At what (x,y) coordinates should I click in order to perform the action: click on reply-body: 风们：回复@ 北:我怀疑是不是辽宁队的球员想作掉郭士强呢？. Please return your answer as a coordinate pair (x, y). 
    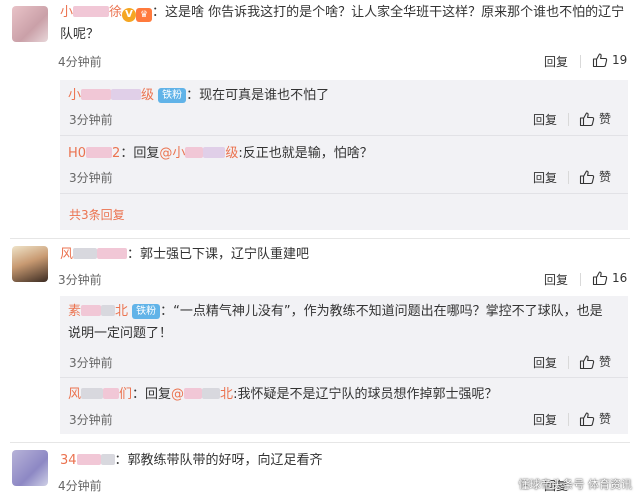
    Looking at the image, I should click on (345, 395).